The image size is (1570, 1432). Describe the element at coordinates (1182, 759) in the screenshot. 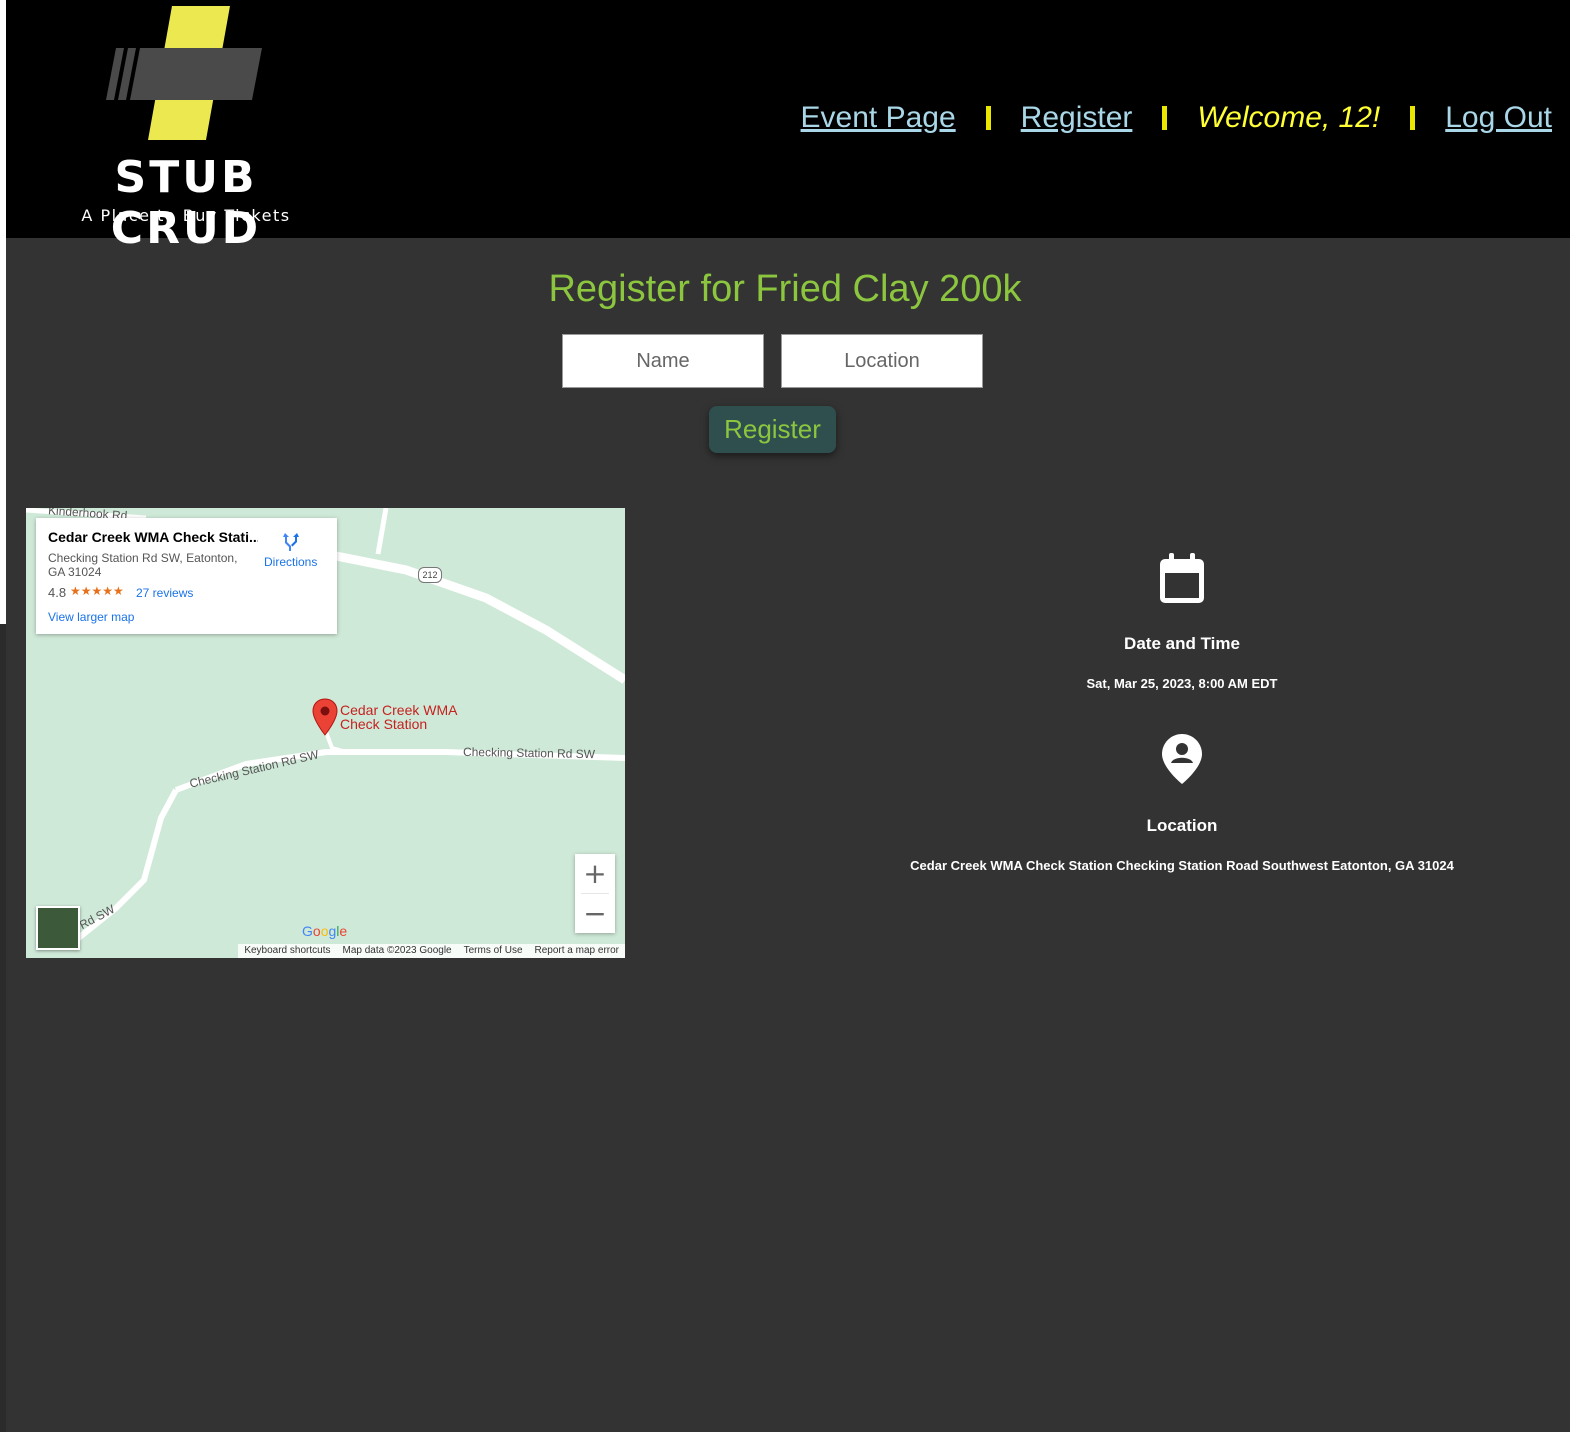

I see `location-pin-icon` at that location.